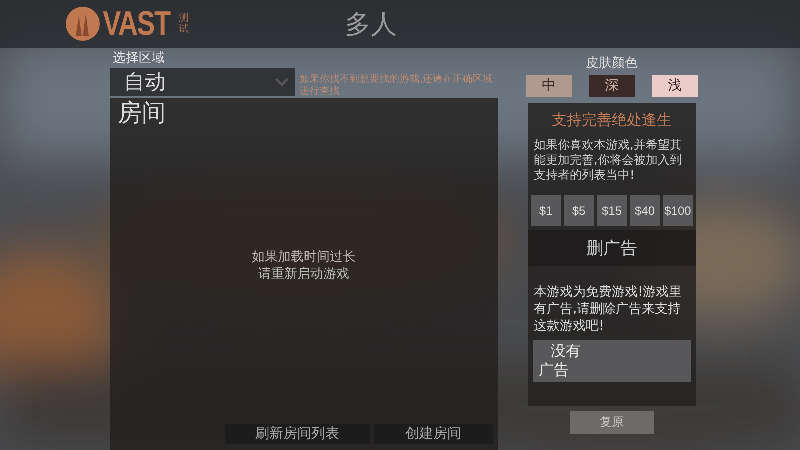 This screenshot has width=800, height=450. I want to click on region-label: 选择区域, so click(139, 59).